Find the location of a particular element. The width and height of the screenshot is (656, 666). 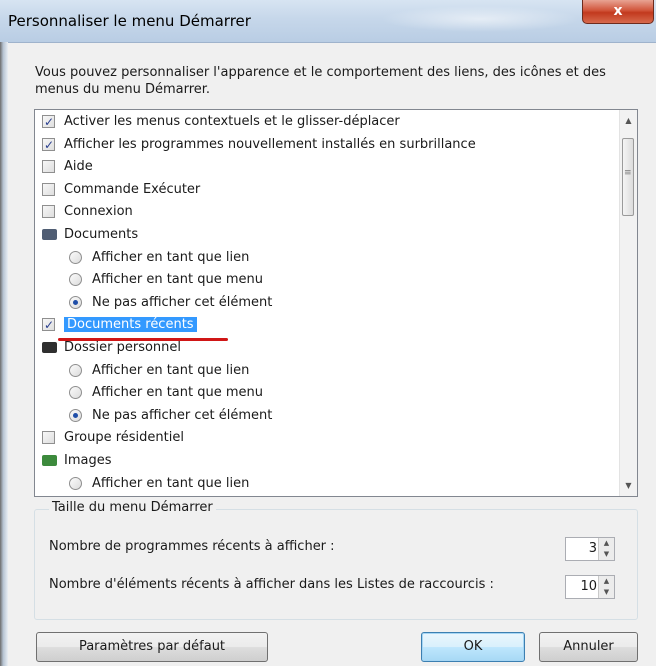

annotation-underline is located at coordinates (143, 339).